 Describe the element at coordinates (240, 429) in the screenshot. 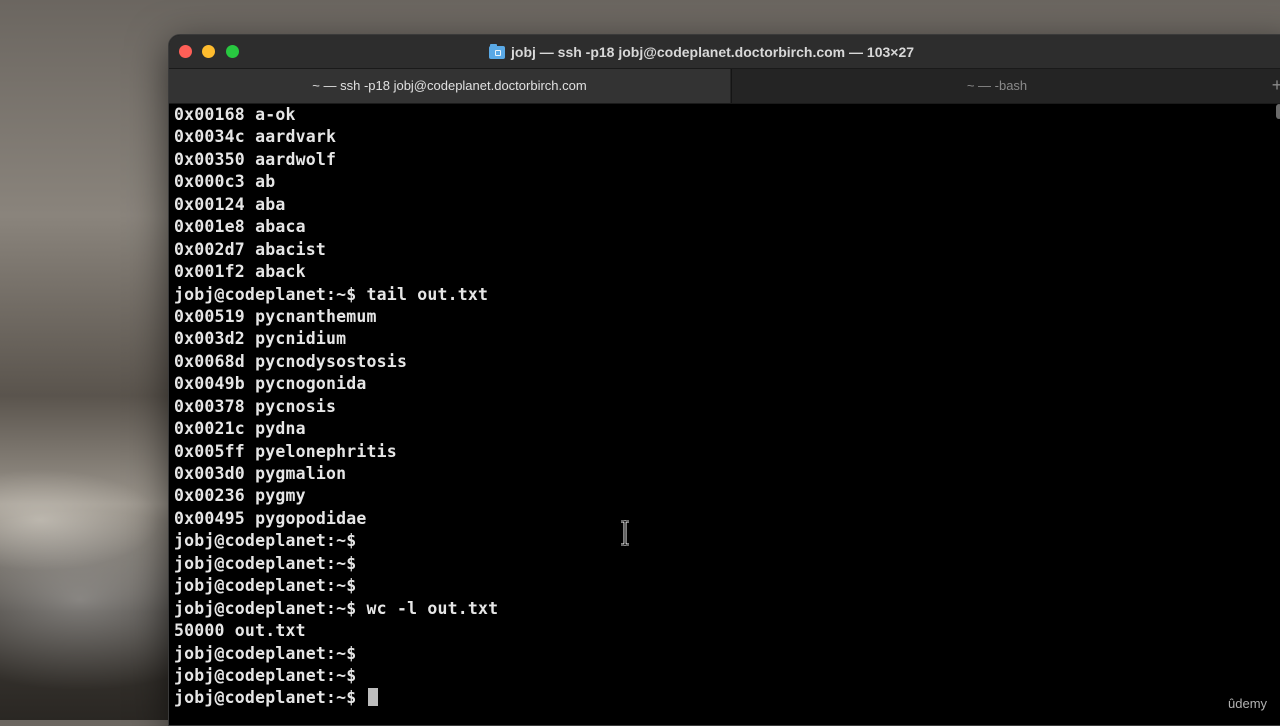

I see `terminal-line: 0x0021c pydna` at that location.